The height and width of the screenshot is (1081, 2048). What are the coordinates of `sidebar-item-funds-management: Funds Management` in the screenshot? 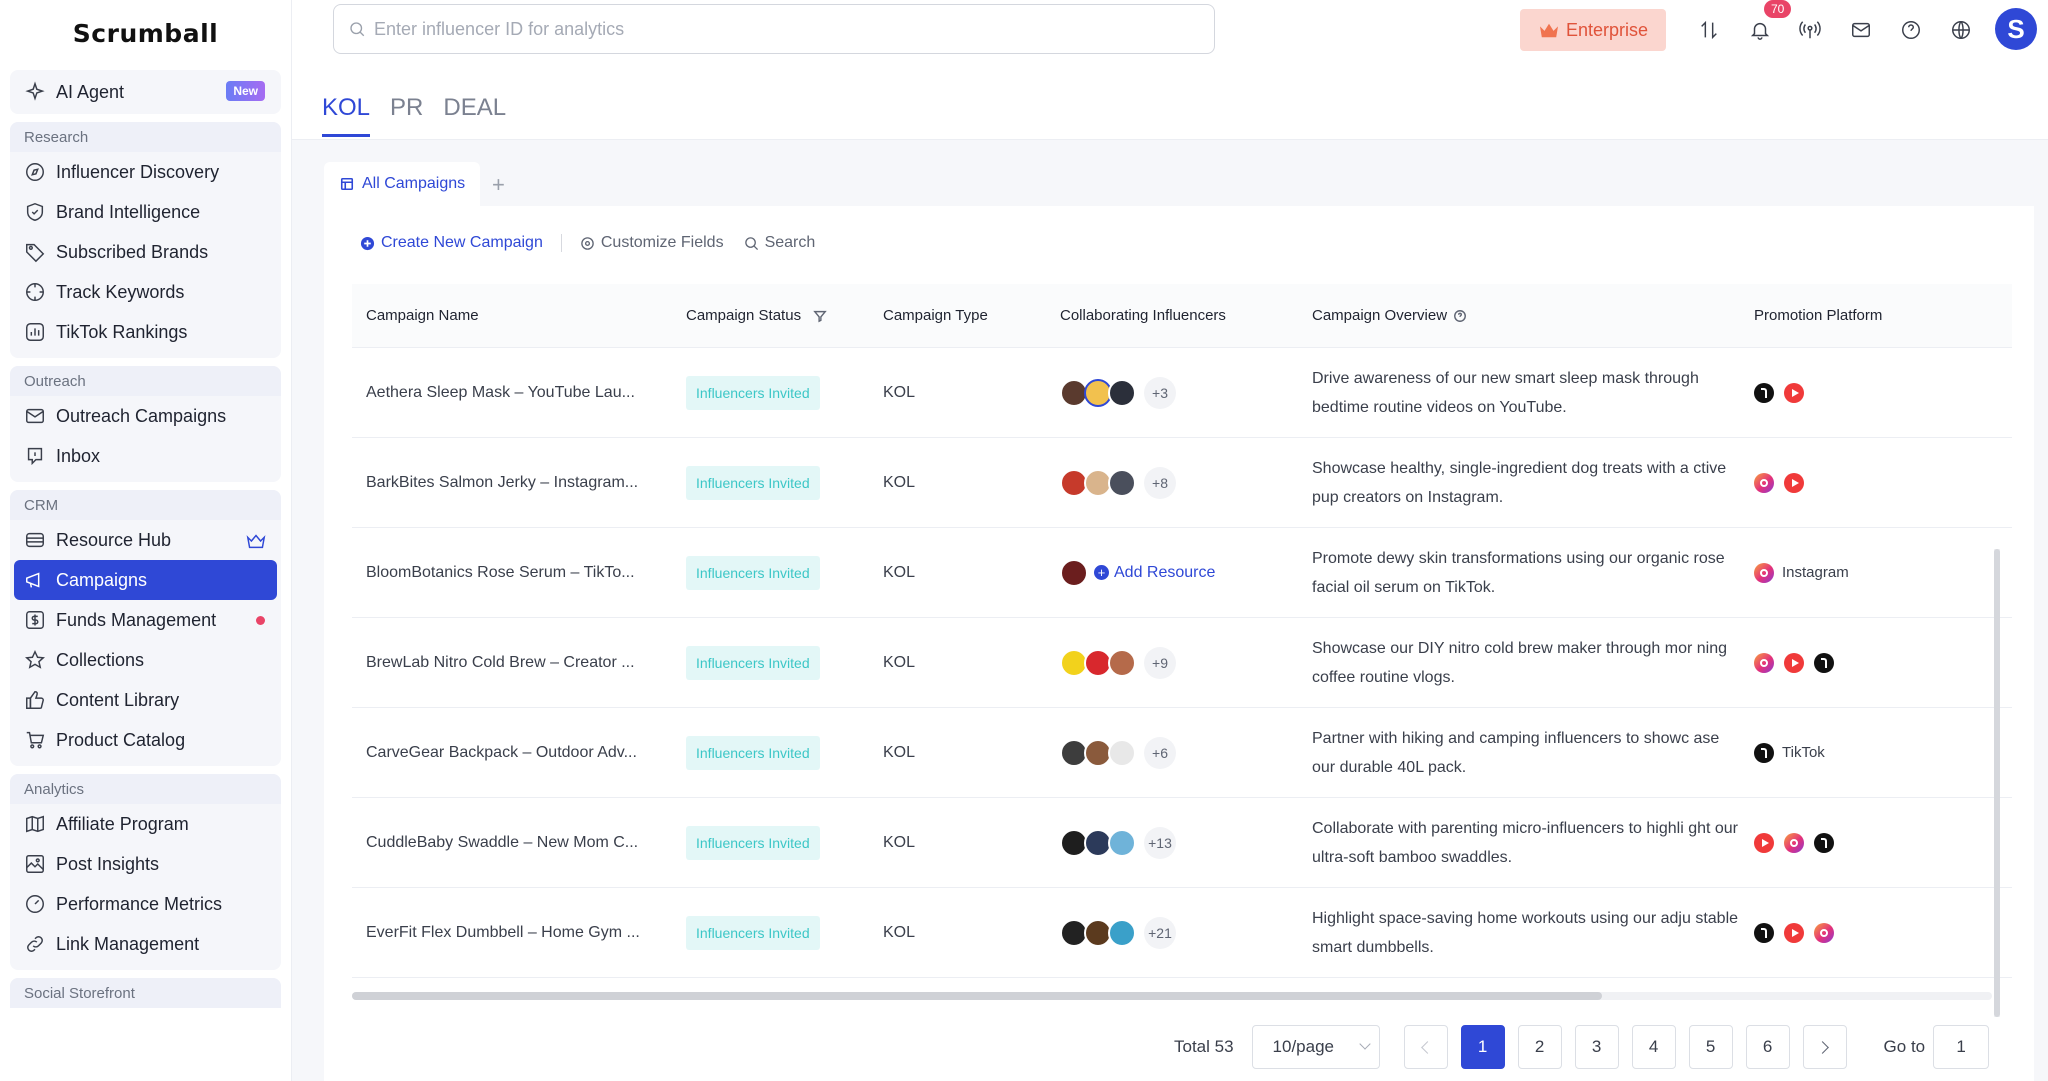 It's located at (145, 620).